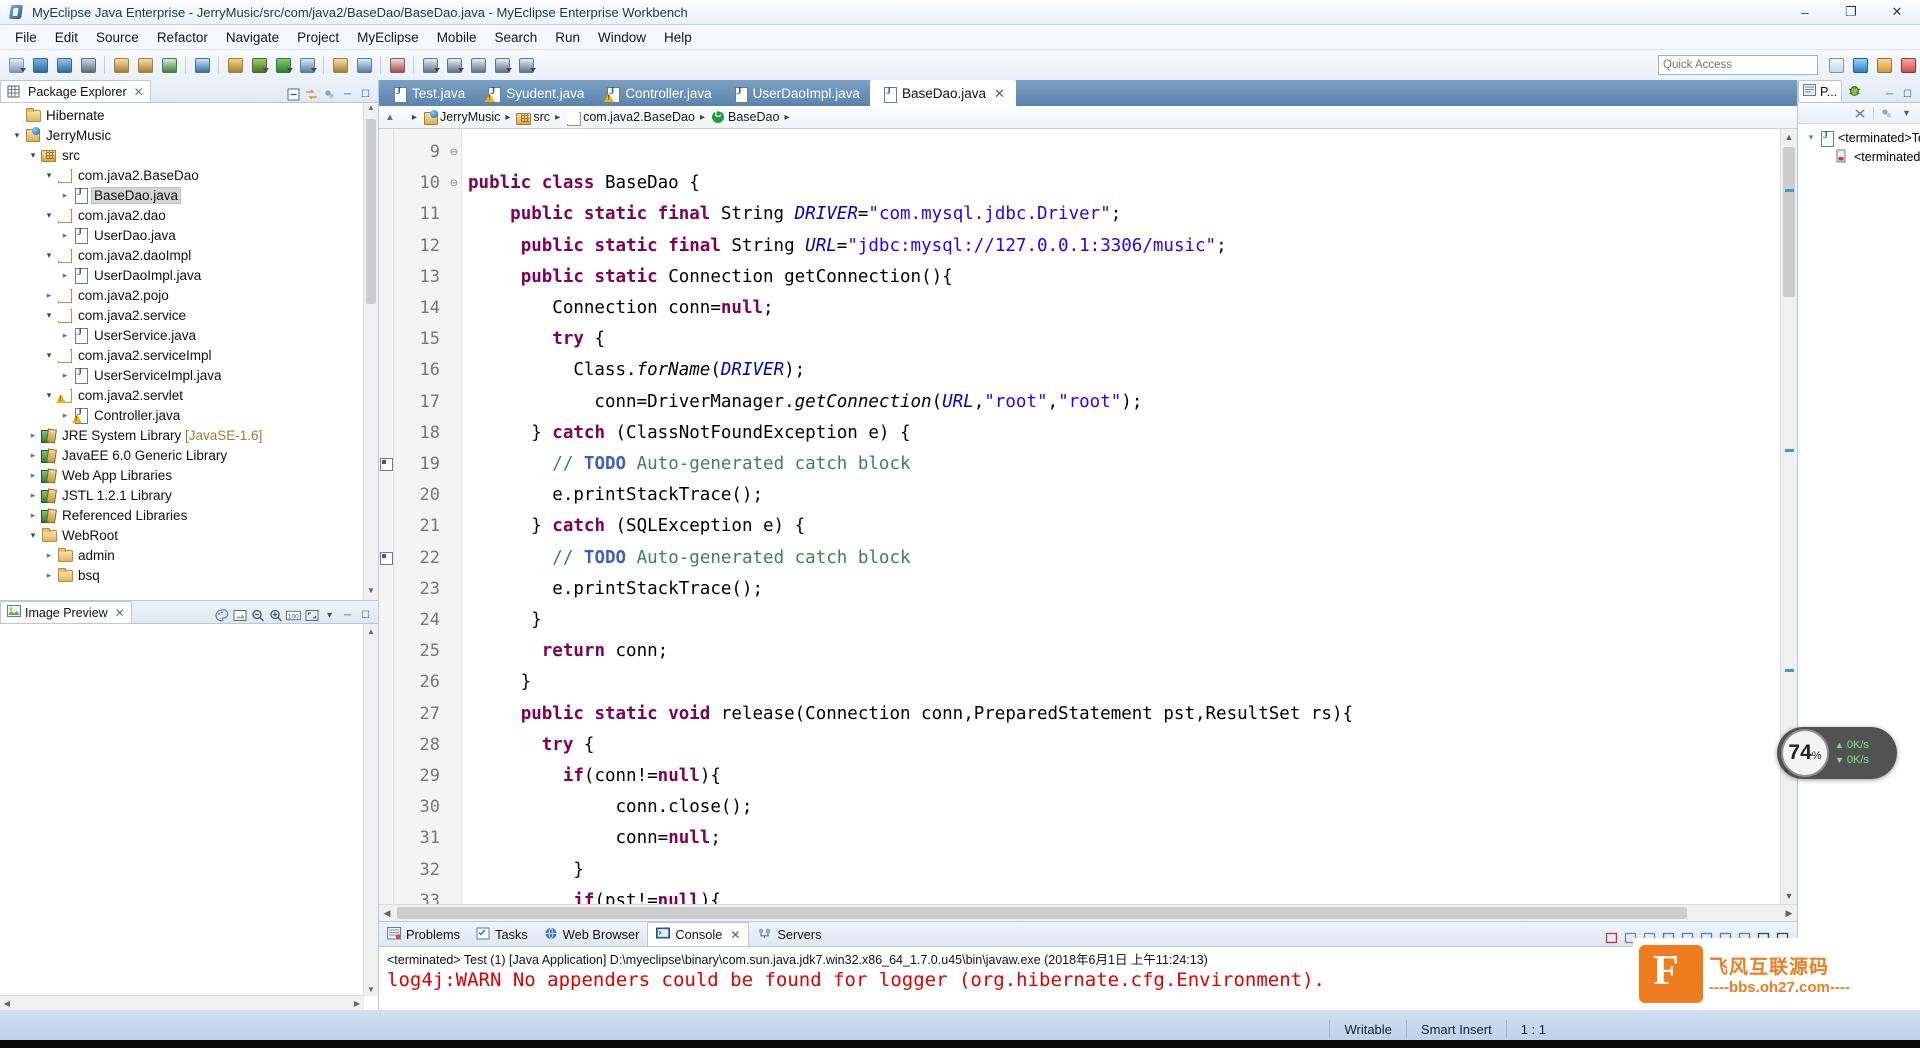  What do you see at coordinates (40, 65) in the screenshot?
I see `save-icon` at bounding box center [40, 65].